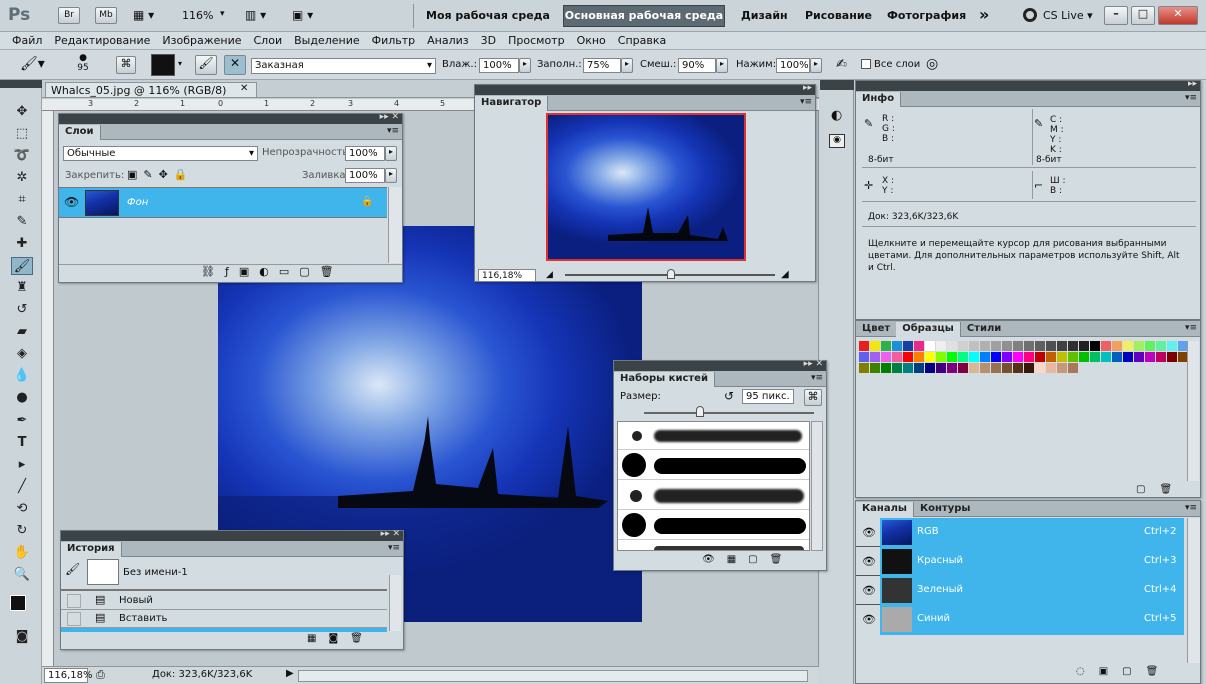 This screenshot has height=684, width=1206. I want to click on history-brush-source-icon: 🖌, so click(72, 569).